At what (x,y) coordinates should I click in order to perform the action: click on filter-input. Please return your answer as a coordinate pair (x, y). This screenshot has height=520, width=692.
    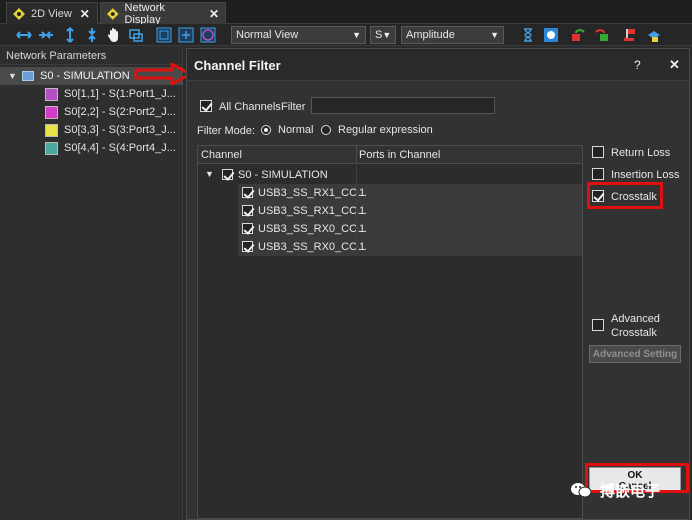
    Looking at the image, I should click on (403, 105).